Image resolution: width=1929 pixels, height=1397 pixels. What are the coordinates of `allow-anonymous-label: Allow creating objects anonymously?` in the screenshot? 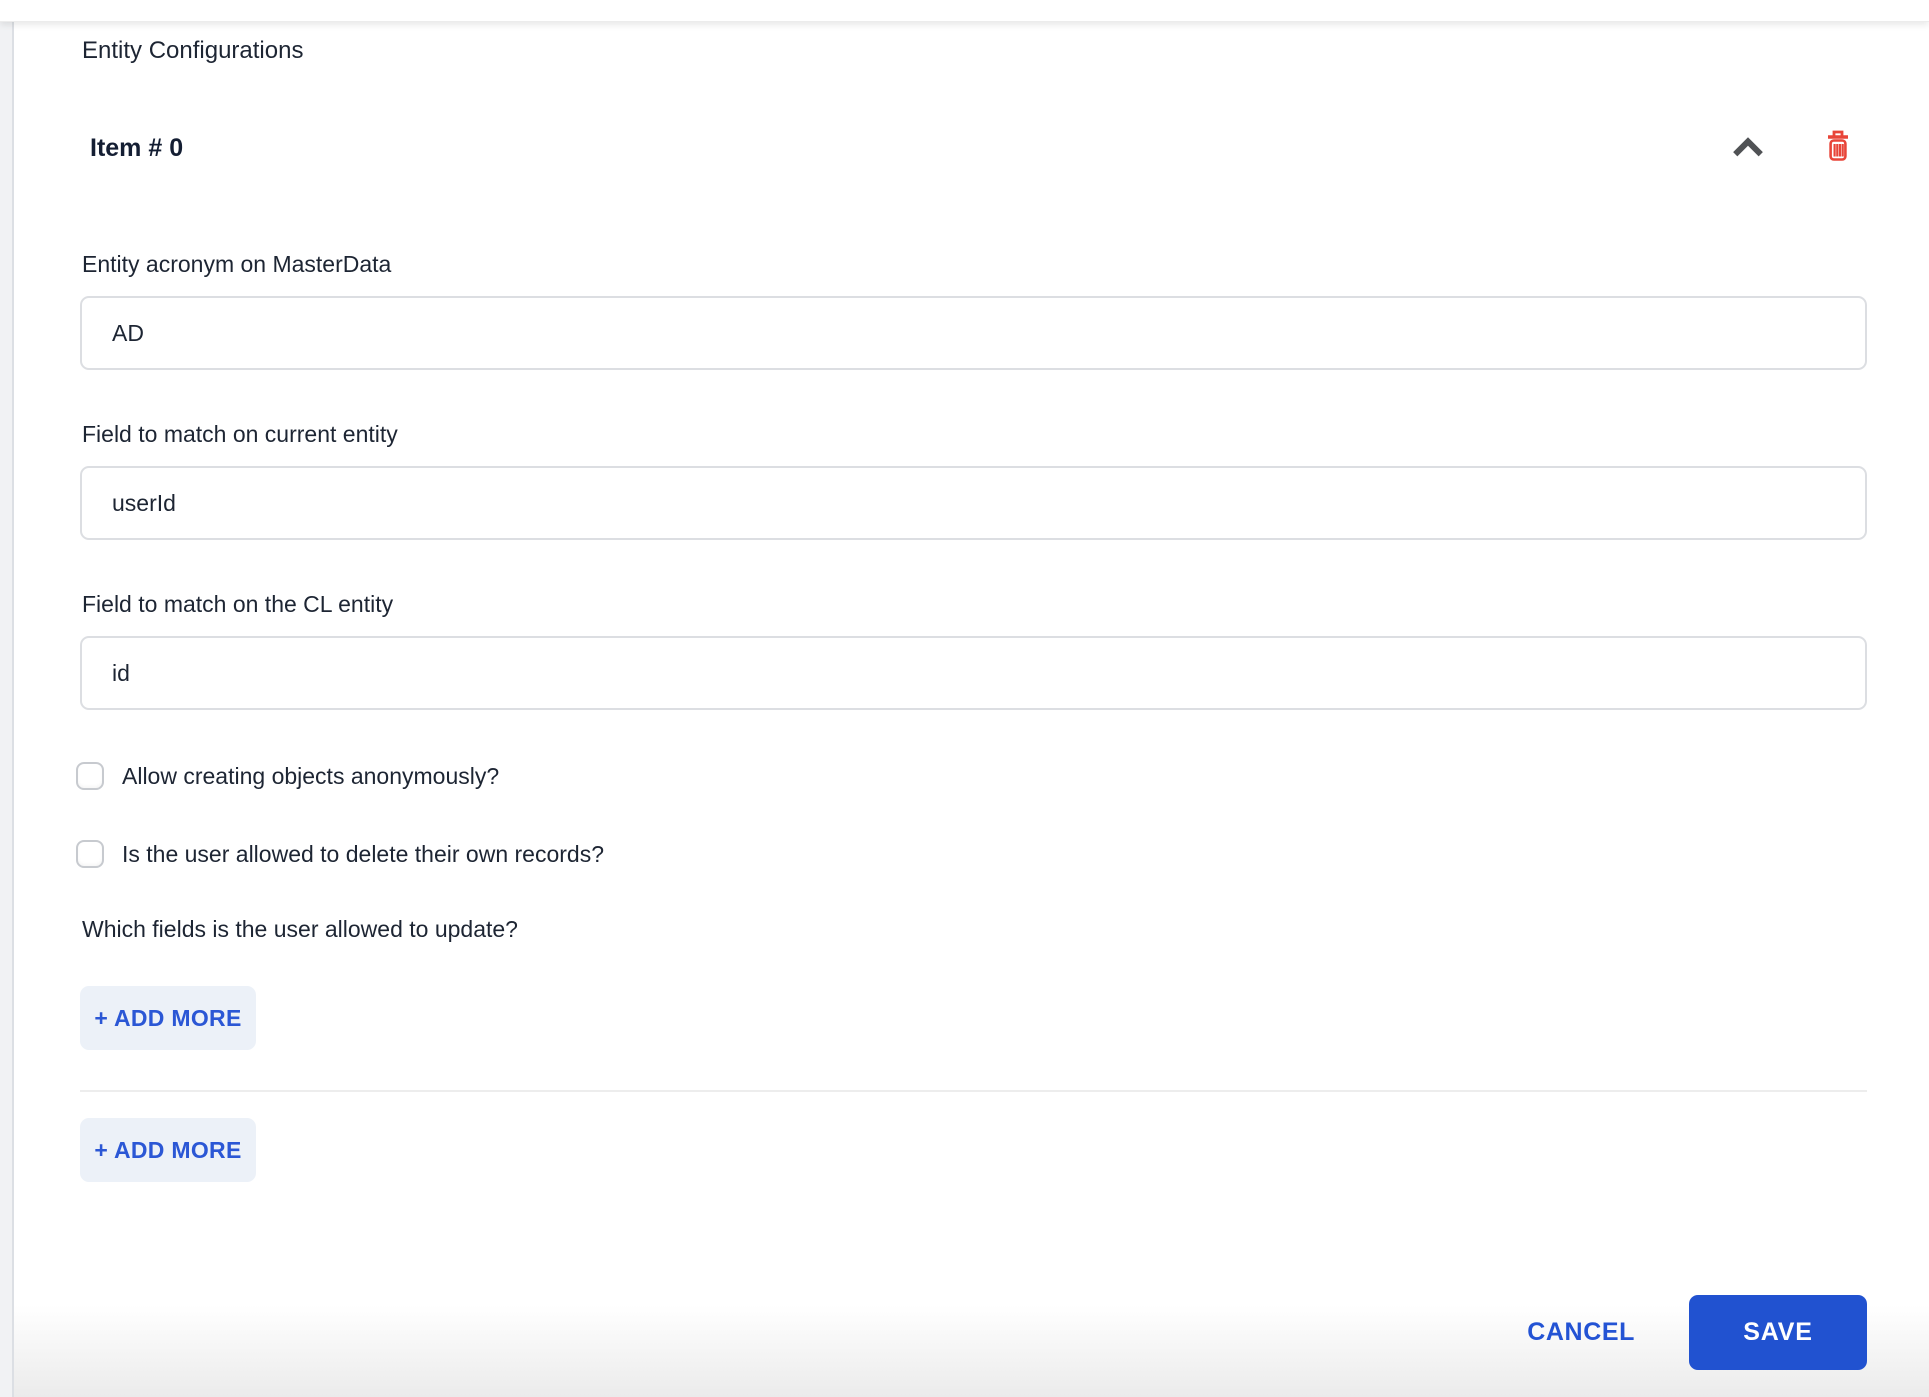 It's located at (311, 775).